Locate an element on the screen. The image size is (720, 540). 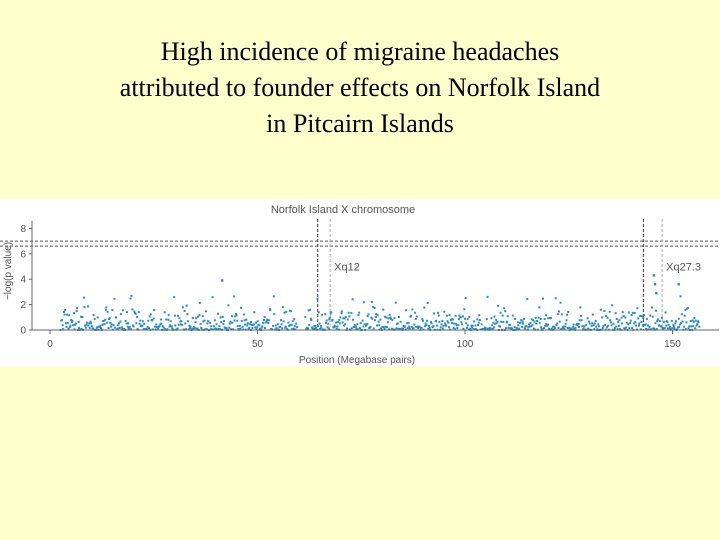
locus-markers: Xq12 Xq27.3 is located at coordinates (509, 274).